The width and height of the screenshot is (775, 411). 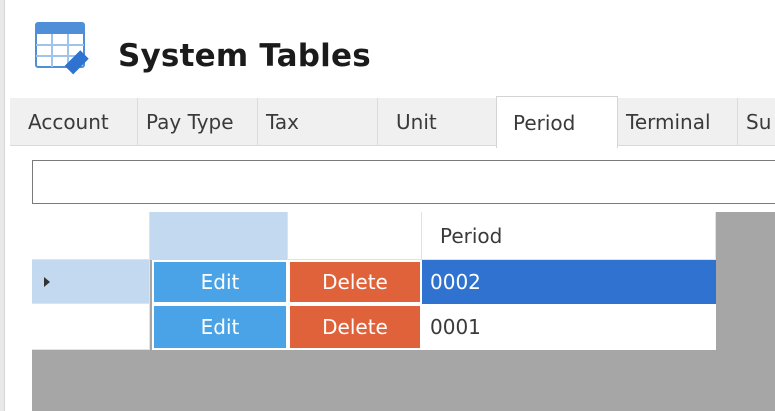 I want to click on tab-su: Su, so click(x=756, y=122).